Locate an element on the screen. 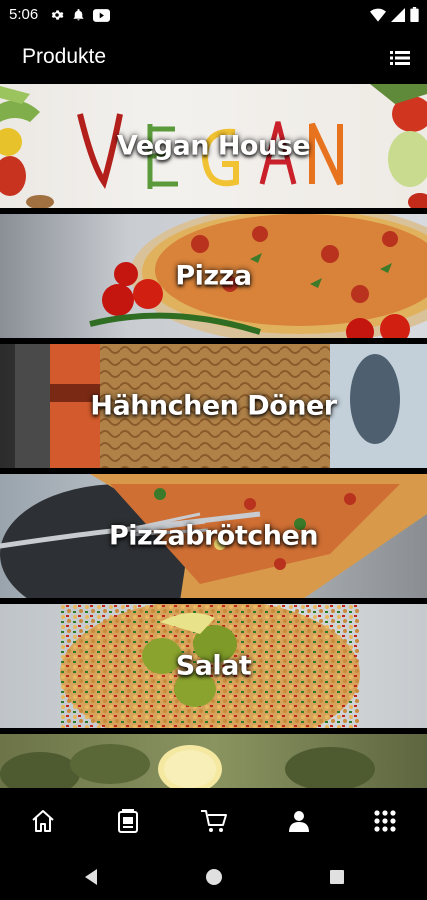 This screenshot has width=427, height=900. category-tile-salat: Salat is located at coordinates (213, 667).